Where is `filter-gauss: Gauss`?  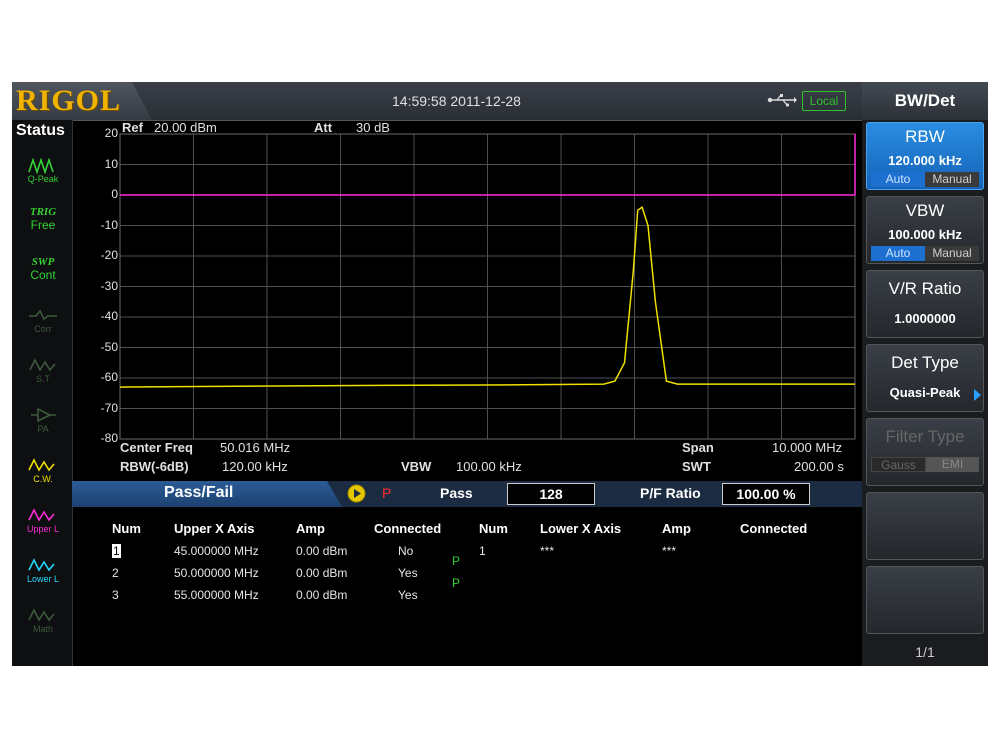 filter-gauss: Gauss is located at coordinates (898, 464).